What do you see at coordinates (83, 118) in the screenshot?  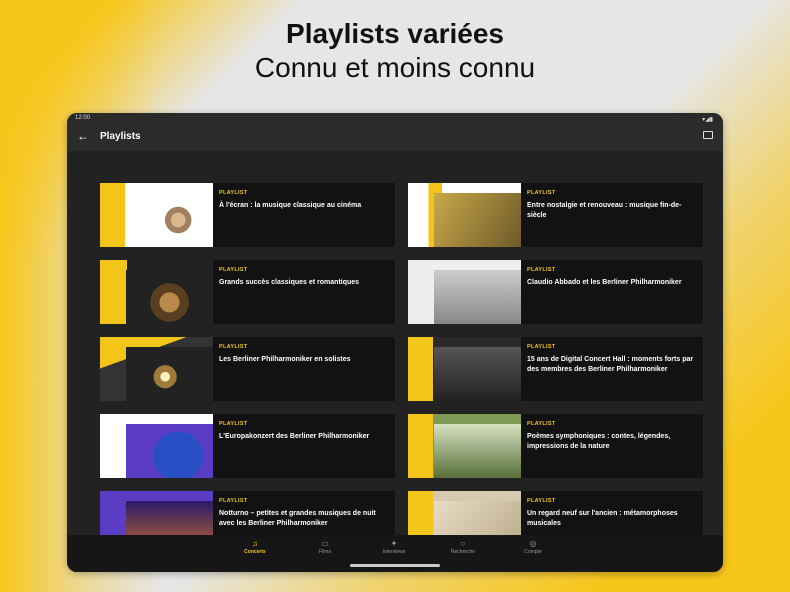 I see `status-time: 12:00` at bounding box center [83, 118].